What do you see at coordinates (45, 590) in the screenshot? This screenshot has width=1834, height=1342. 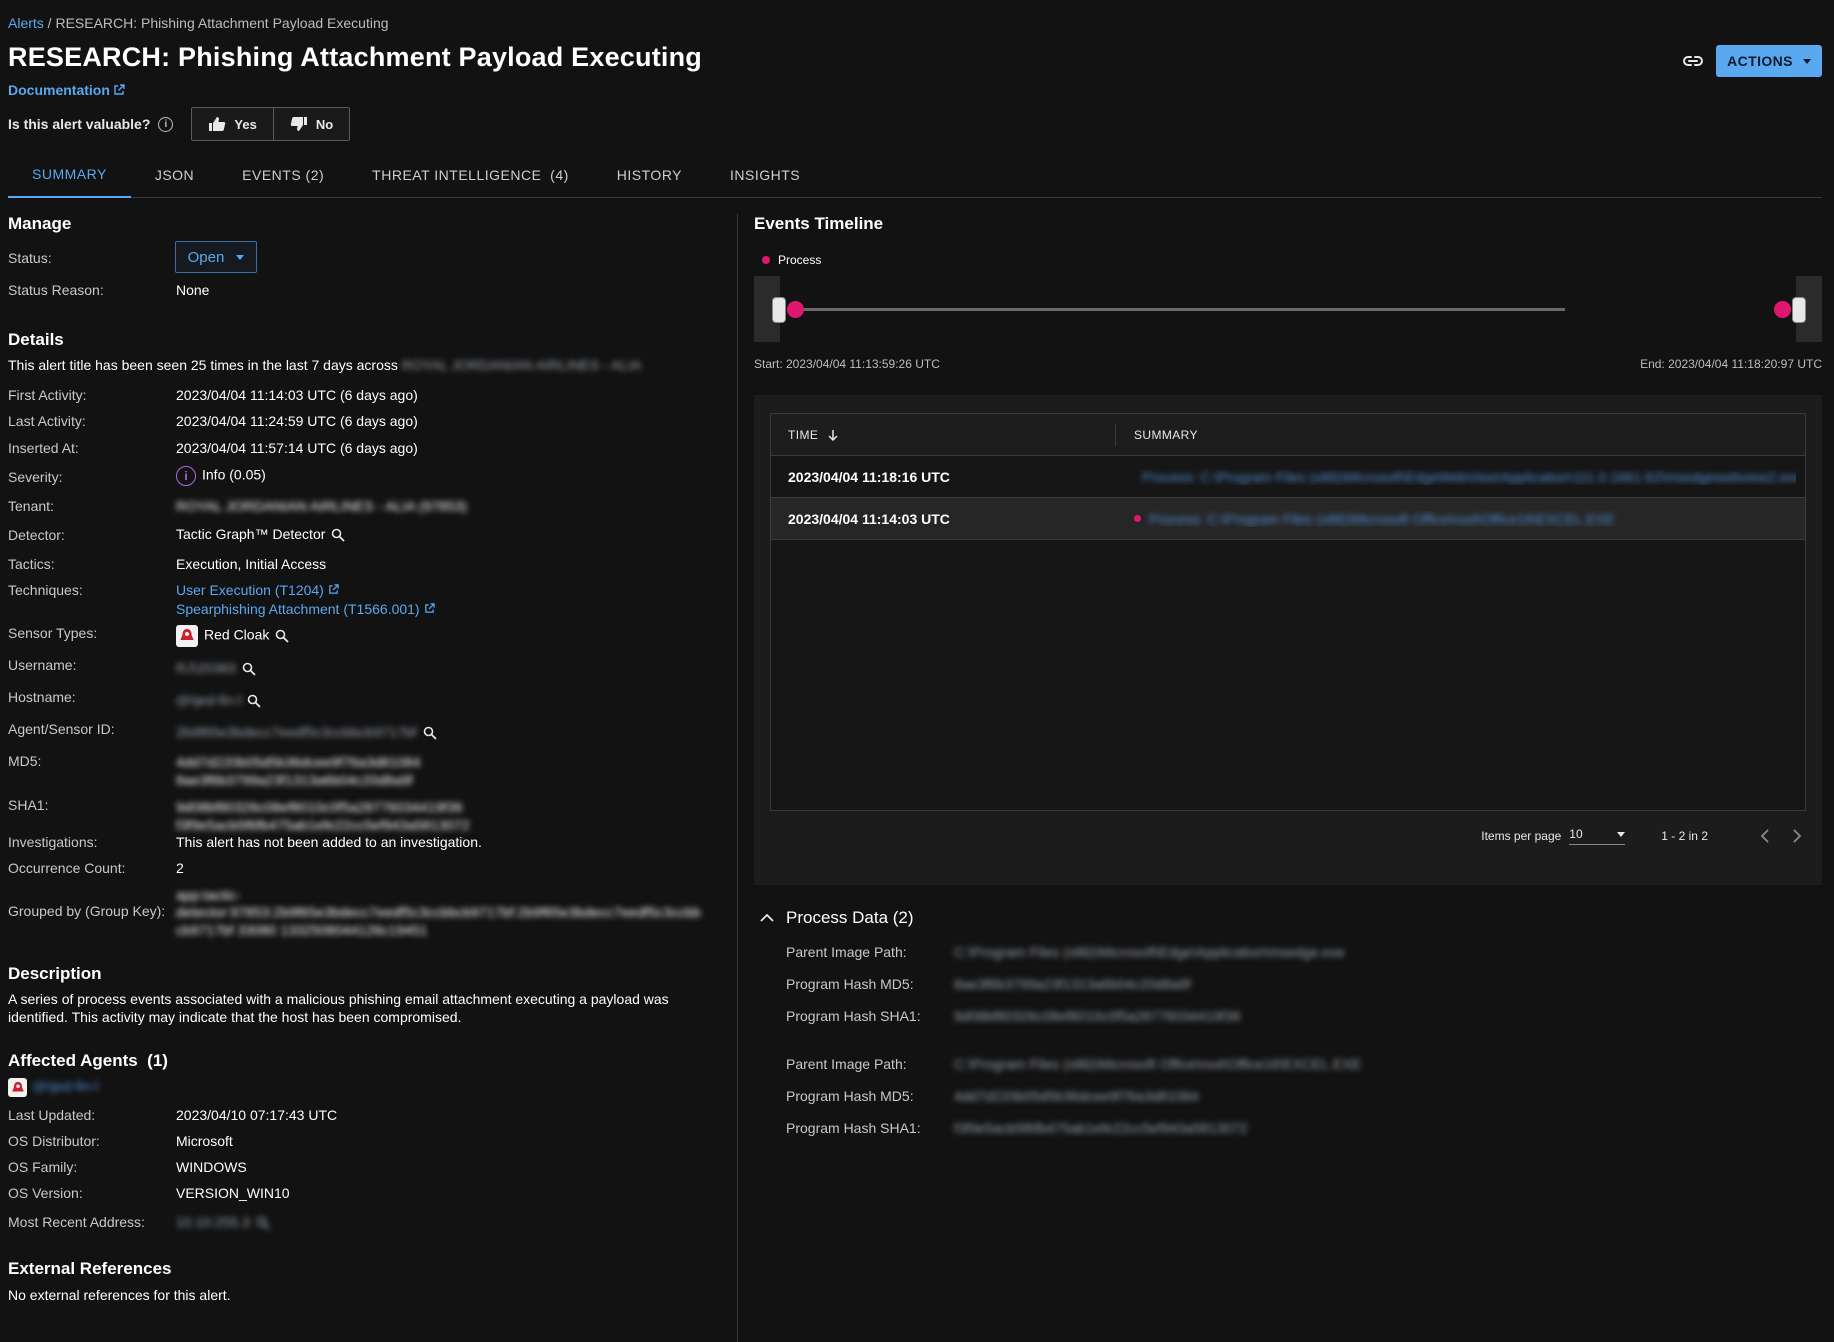 I see `techniques-label: Techniques:` at bounding box center [45, 590].